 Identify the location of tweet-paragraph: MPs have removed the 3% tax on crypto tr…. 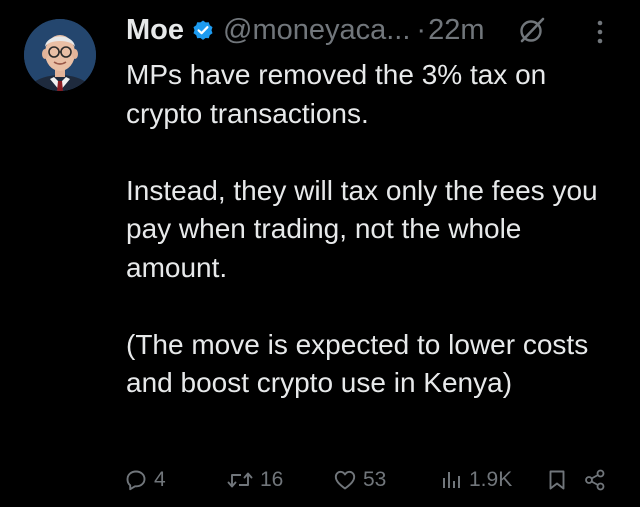
(336, 94).